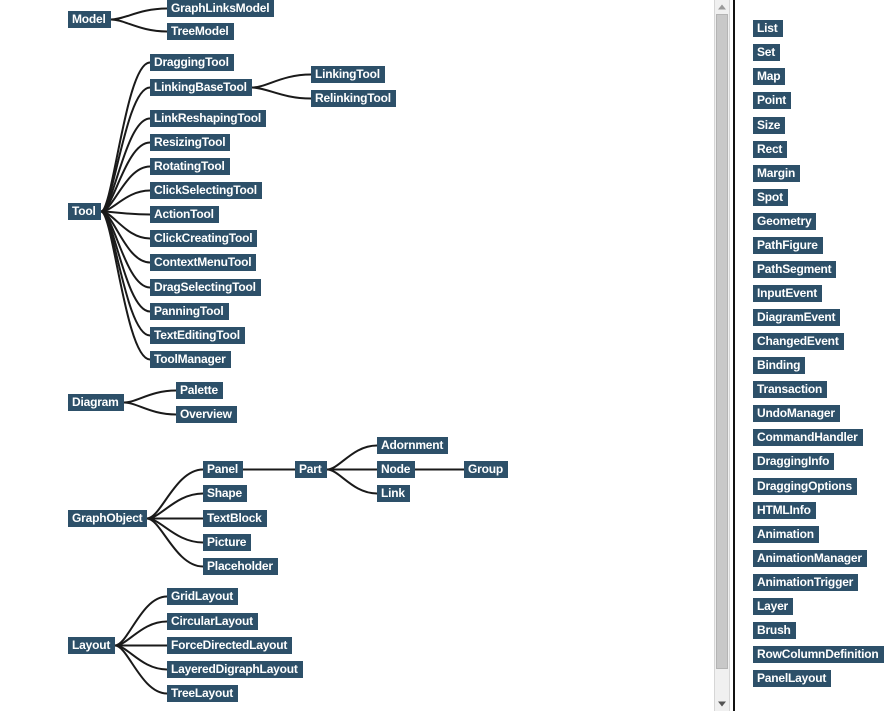 The height and width of the screenshot is (711, 895). Describe the element at coordinates (202, 596) in the screenshot. I see `class-node-gridlayout: GridLayout` at that location.